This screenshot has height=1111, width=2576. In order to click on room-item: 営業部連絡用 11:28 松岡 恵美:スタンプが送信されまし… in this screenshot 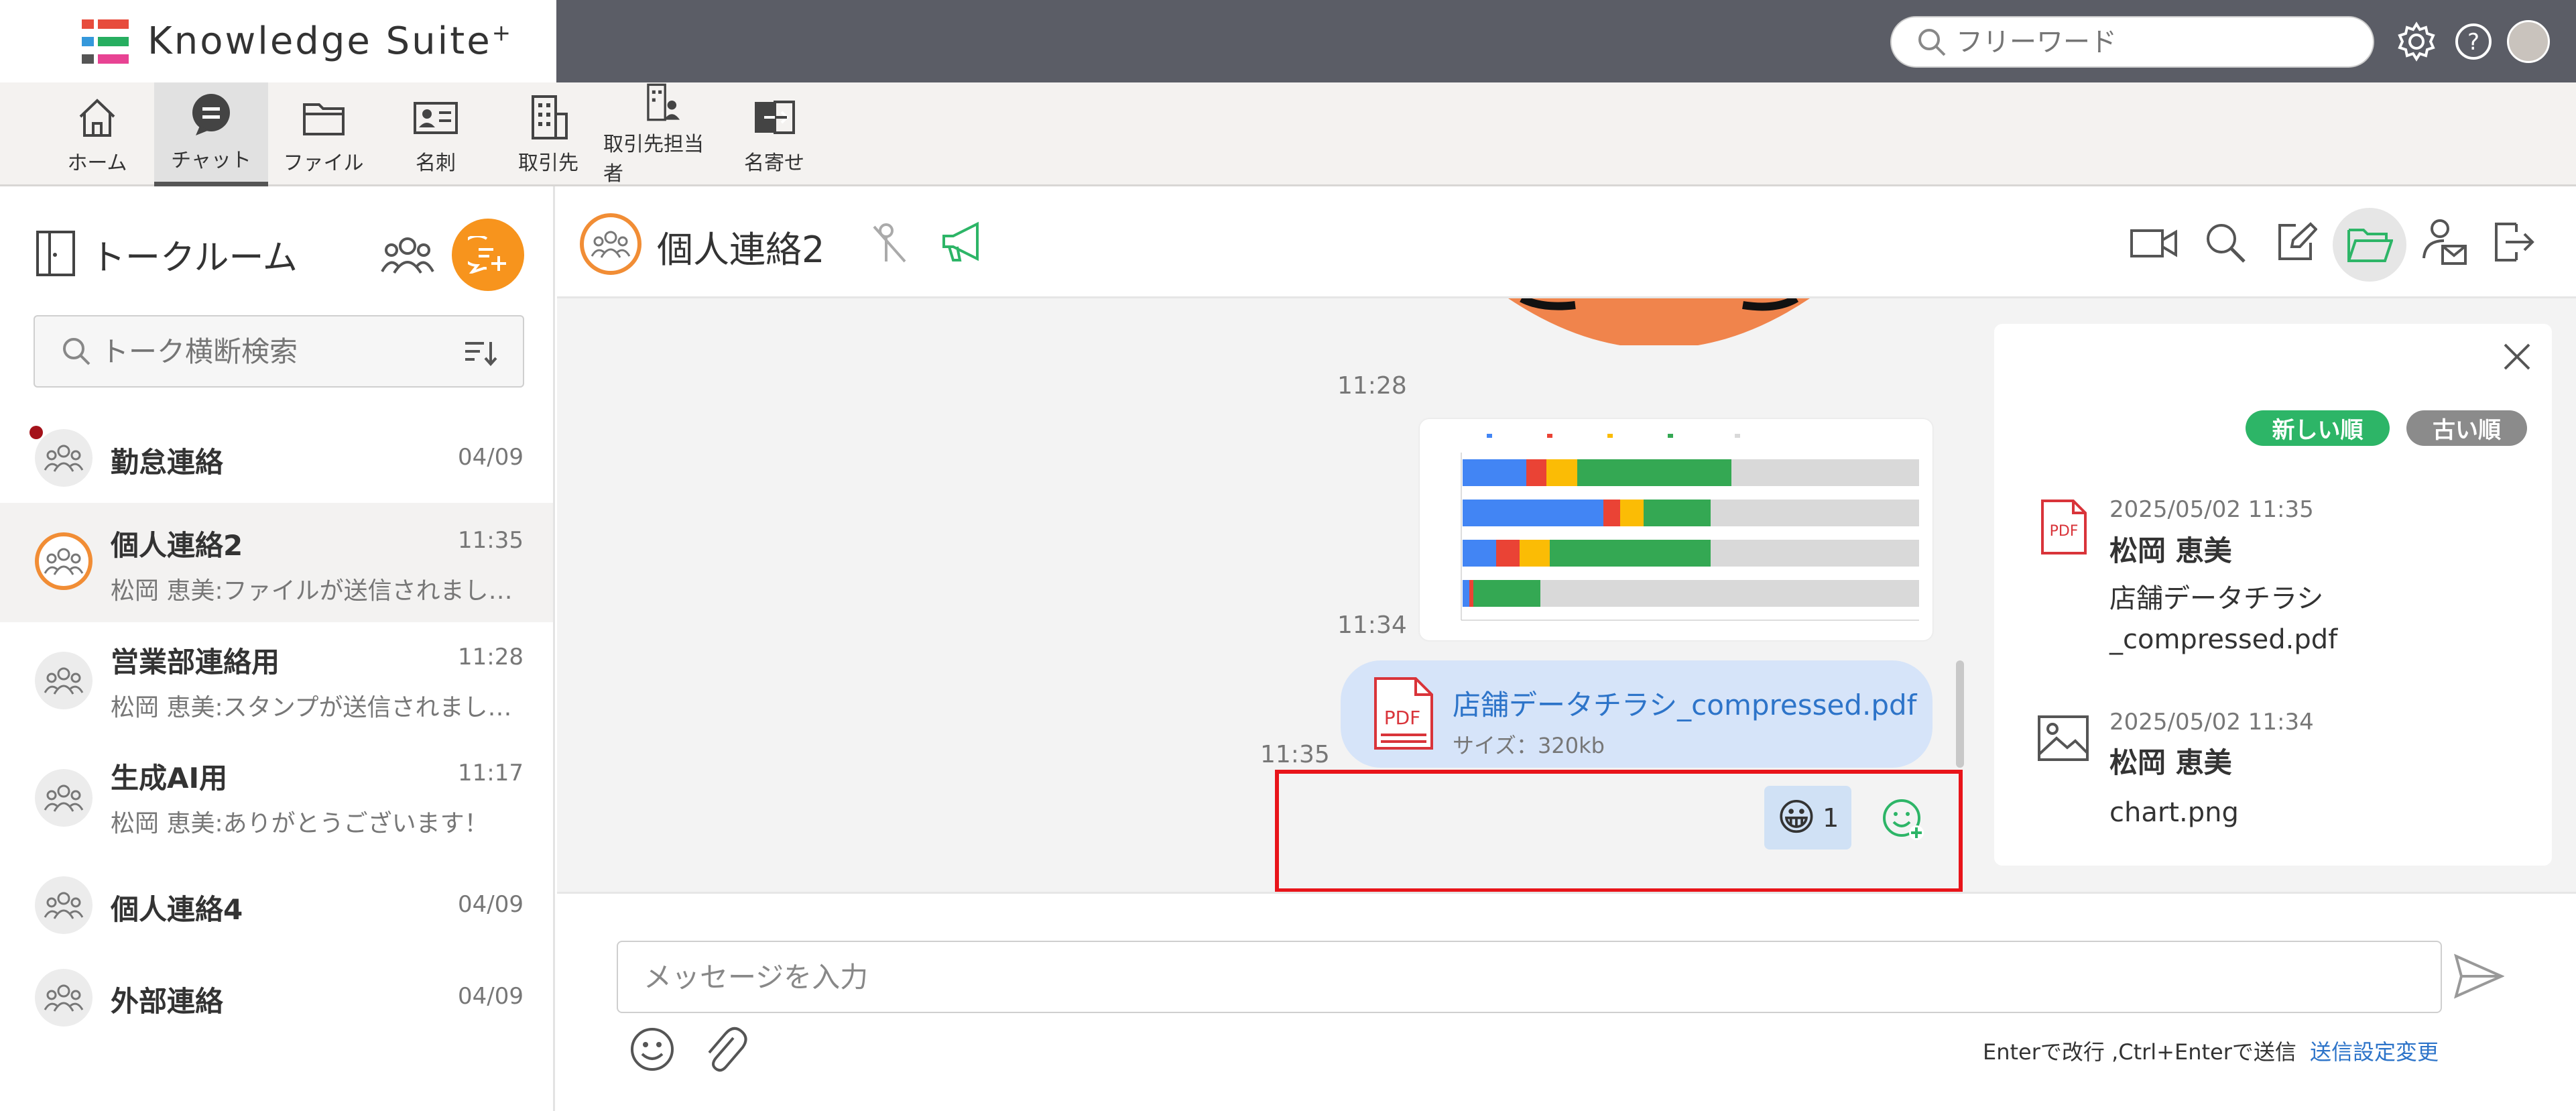, I will do `click(277, 682)`.